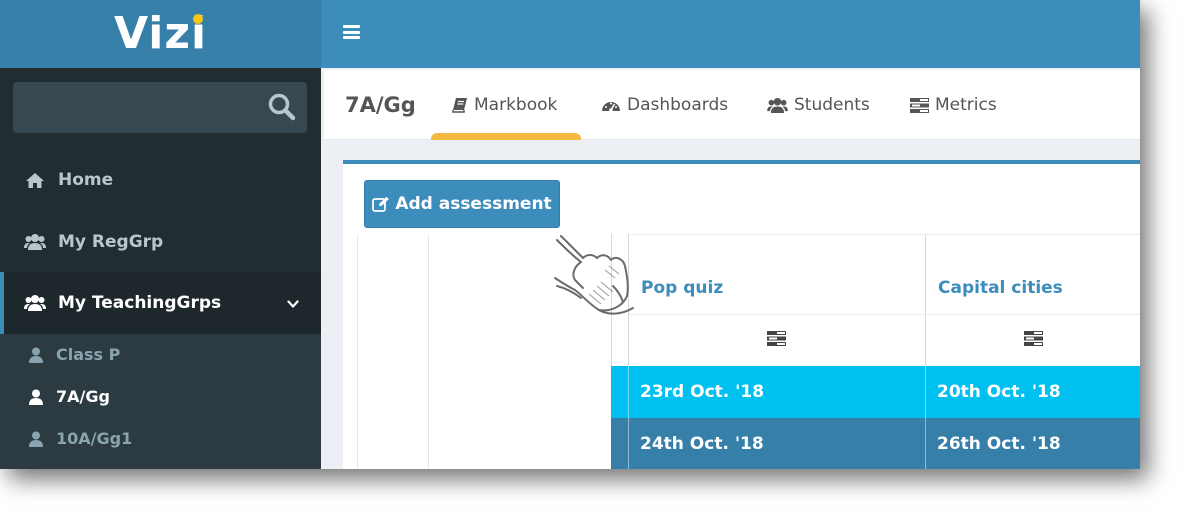 The width and height of the screenshot is (1200, 525). What do you see at coordinates (696, 443) in the screenshot?
I see `date-cell: 24th Oct. '18` at bounding box center [696, 443].